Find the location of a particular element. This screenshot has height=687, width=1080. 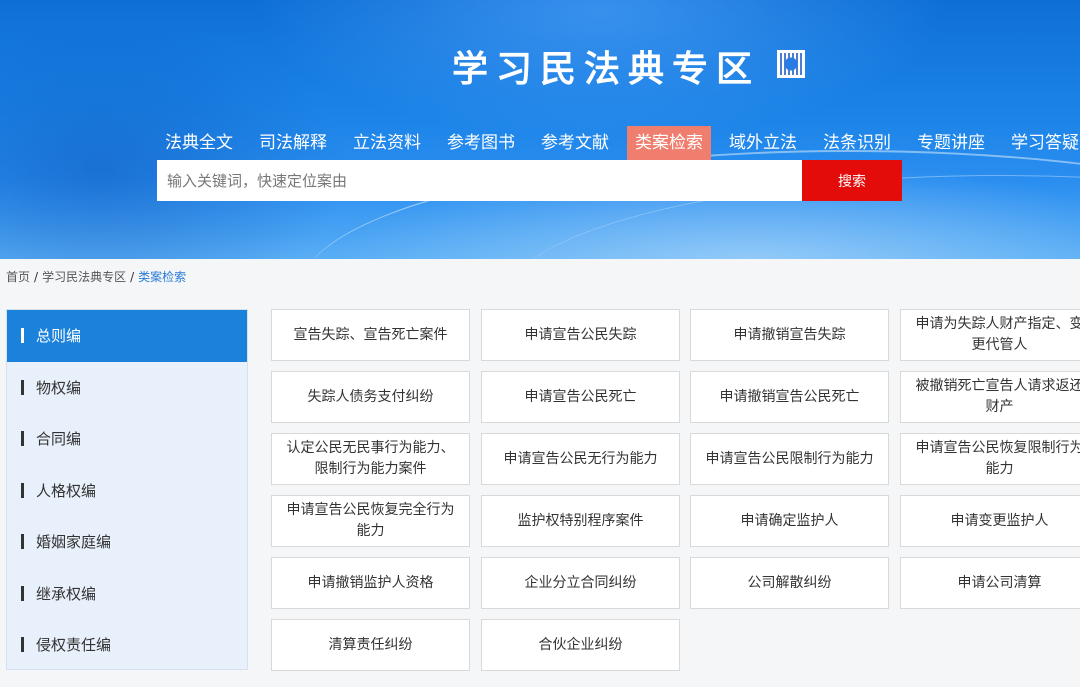

search-input is located at coordinates (479, 180).